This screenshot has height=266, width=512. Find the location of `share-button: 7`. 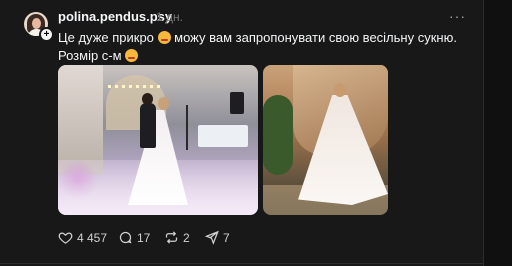

share-button: 7 is located at coordinates (217, 237).